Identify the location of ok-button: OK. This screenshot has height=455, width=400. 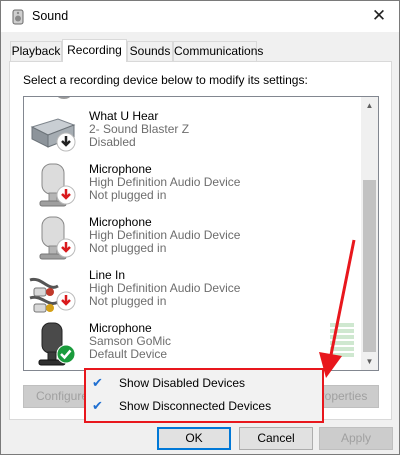
(194, 438).